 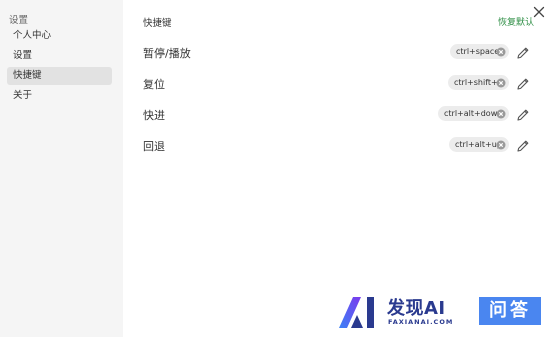 I want to click on shortcut-label-rewind: 回退, so click(x=154, y=146).